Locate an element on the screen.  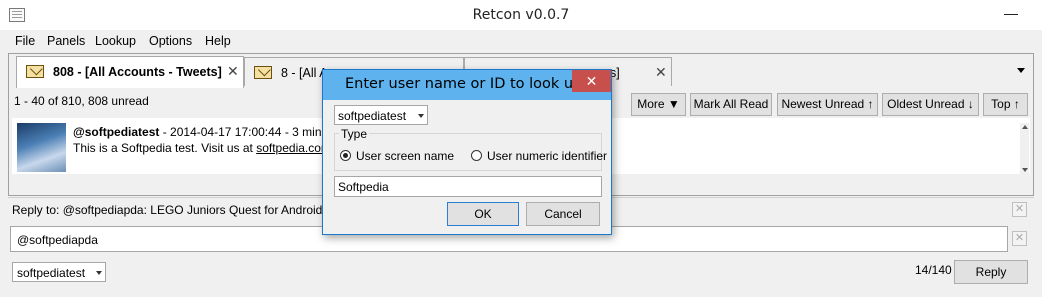
window-title: Retcon v0.0.7 is located at coordinates (521, 15).